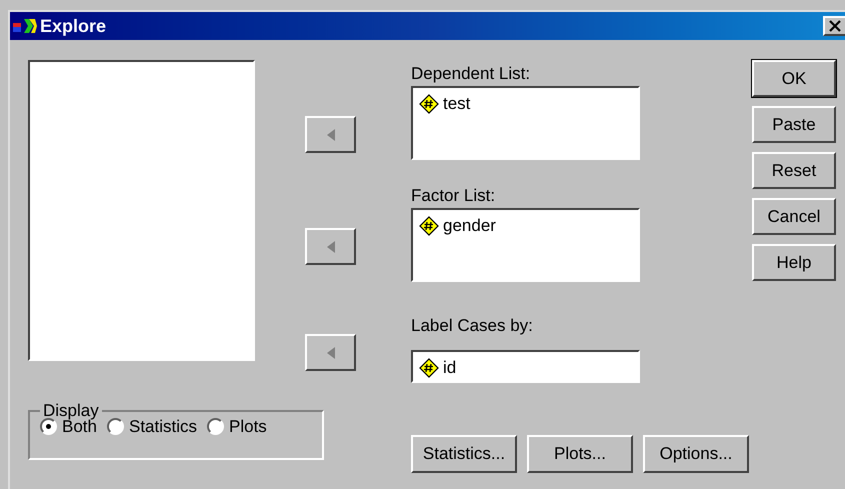  What do you see at coordinates (525, 366) in the screenshot?
I see `variable-field: id` at bounding box center [525, 366].